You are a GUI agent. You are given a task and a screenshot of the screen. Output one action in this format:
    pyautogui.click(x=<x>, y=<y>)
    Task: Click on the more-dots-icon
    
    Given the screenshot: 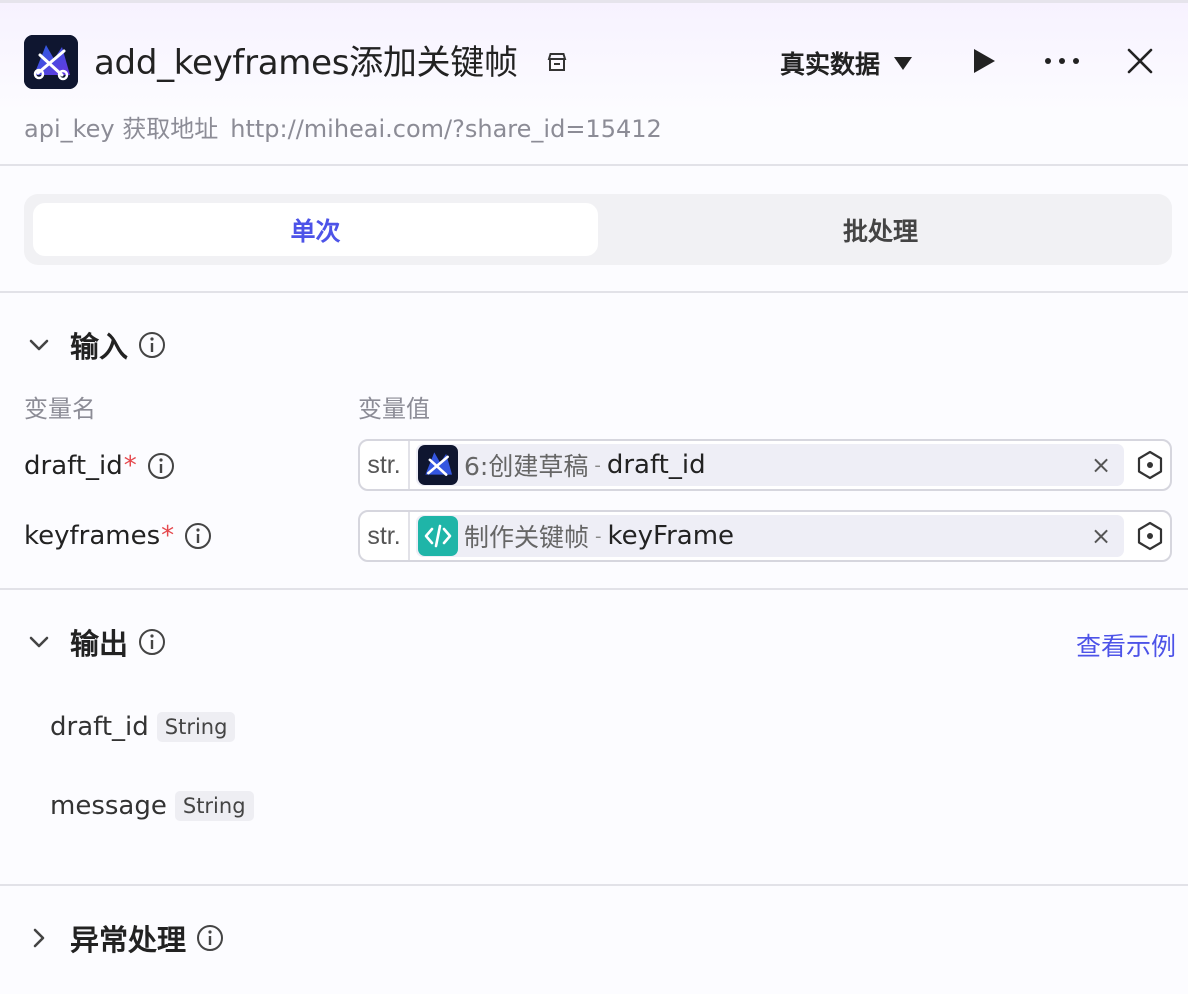 What is the action you would take?
    pyautogui.click(x=1062, y=61)
    